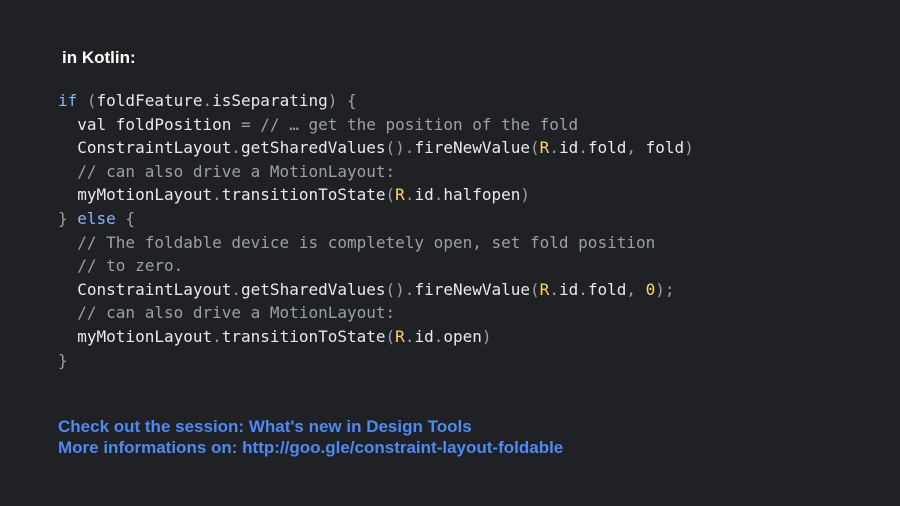 This screenshot has height=506, width=900. I want to click on code-token: if, so click(68, 100).